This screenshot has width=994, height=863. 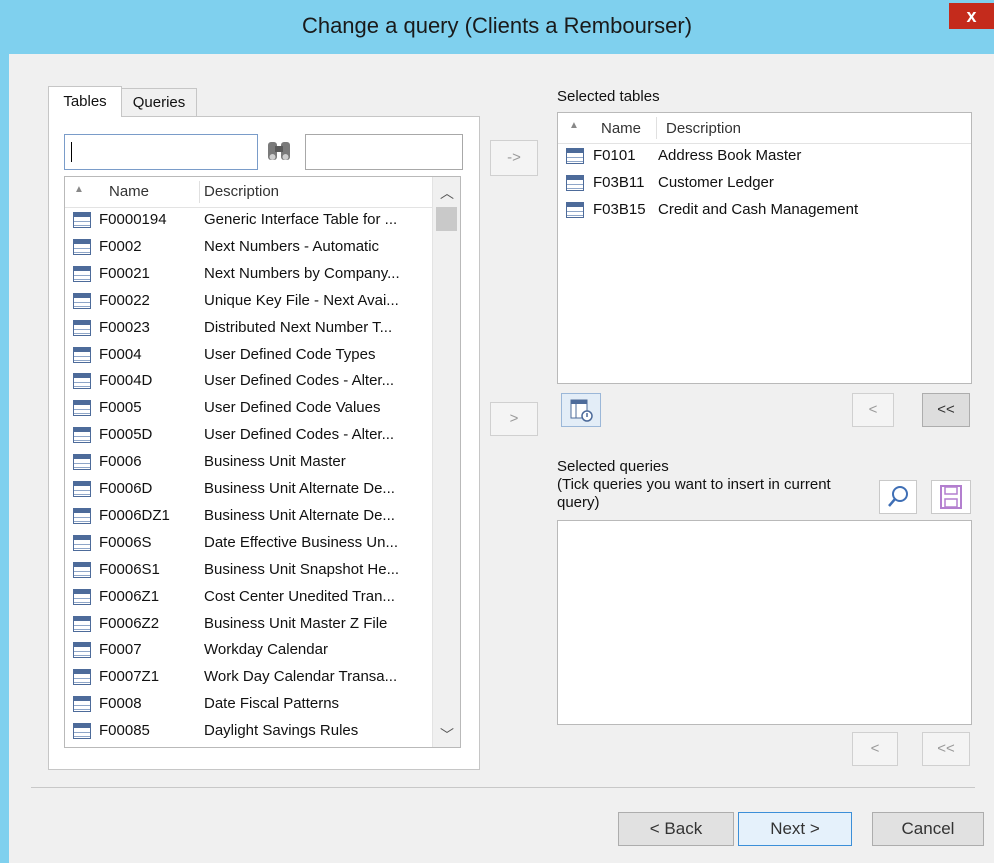 What do you see at coordinates (764, 183) in the screenshot?
I see `table-row: F03B11 Customer Ledger` at bounding box center [764, 183].